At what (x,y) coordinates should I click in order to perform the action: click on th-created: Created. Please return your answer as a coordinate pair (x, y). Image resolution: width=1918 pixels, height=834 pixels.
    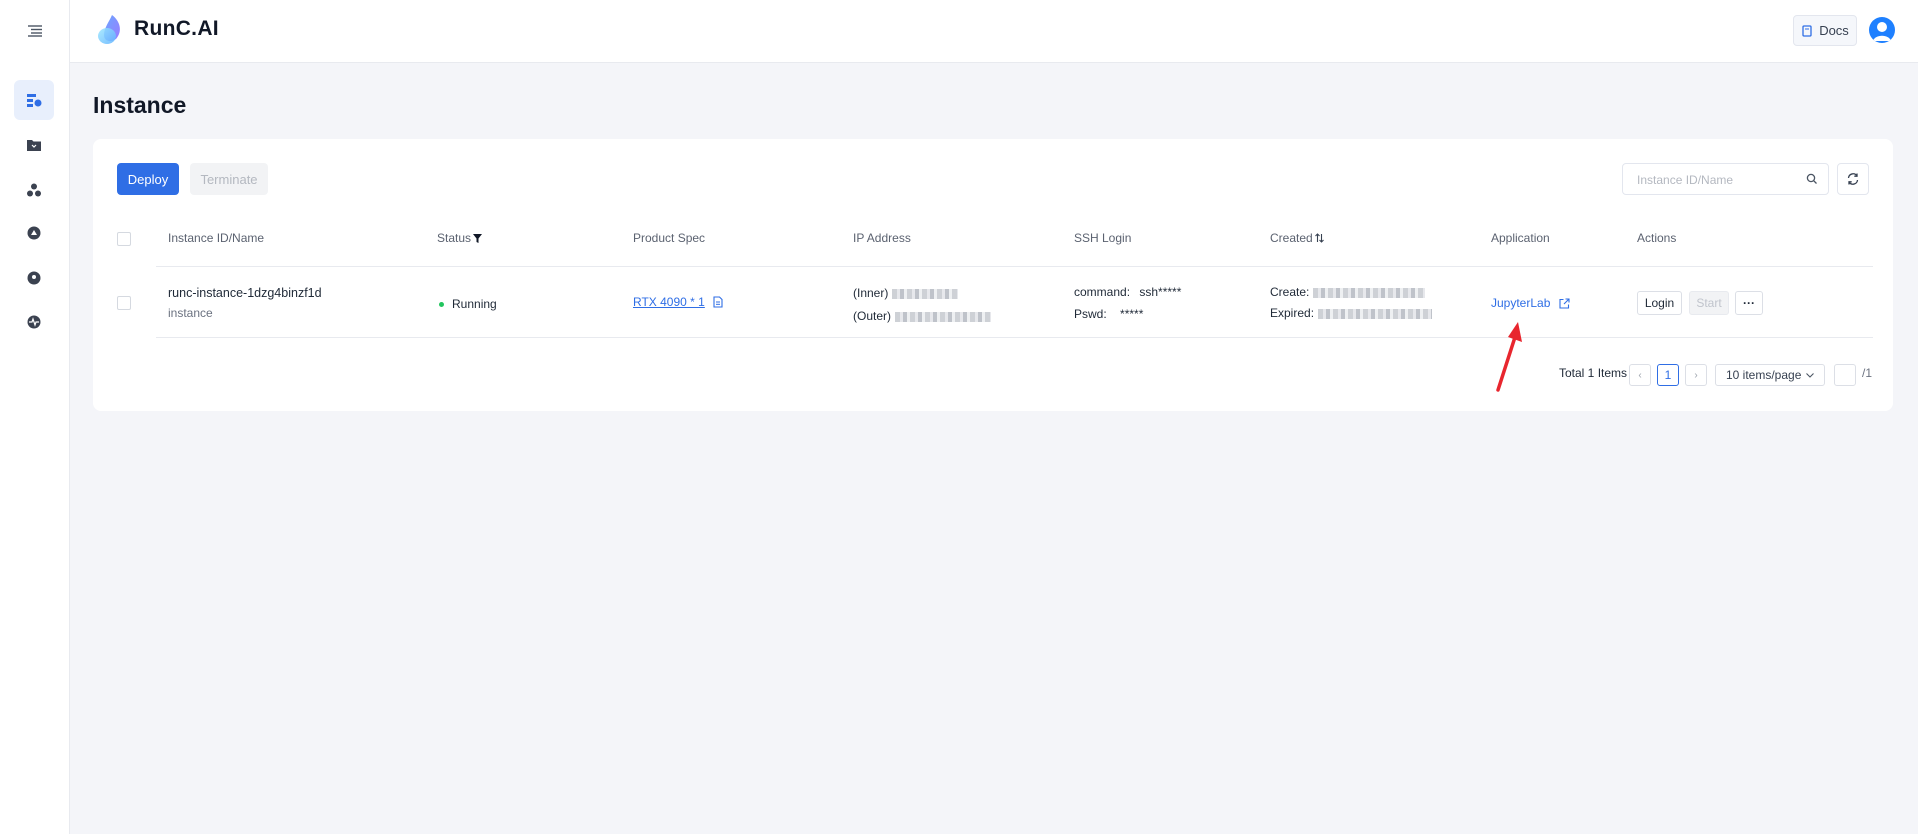
    Looking at the image, I should click on (1297, 238).